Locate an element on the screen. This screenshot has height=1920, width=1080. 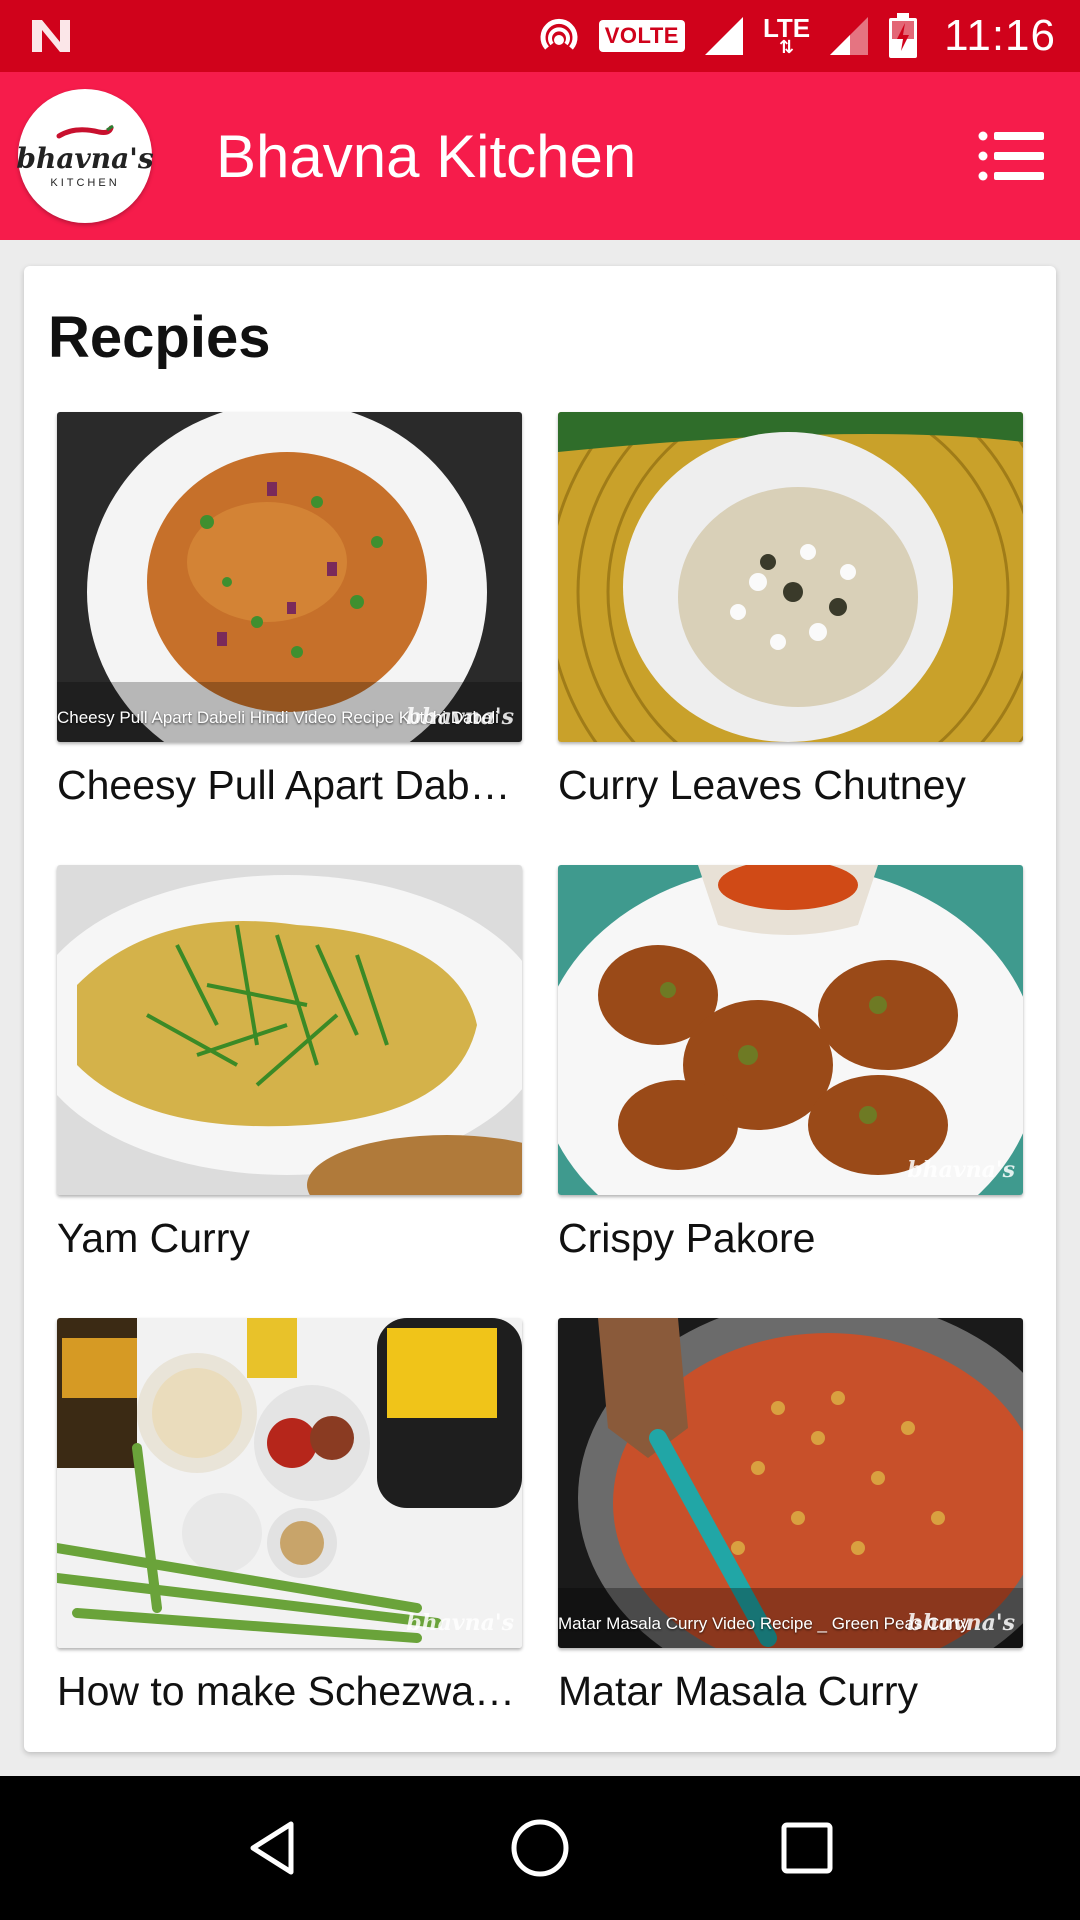
back-button is located at coordinates (273, 1848).